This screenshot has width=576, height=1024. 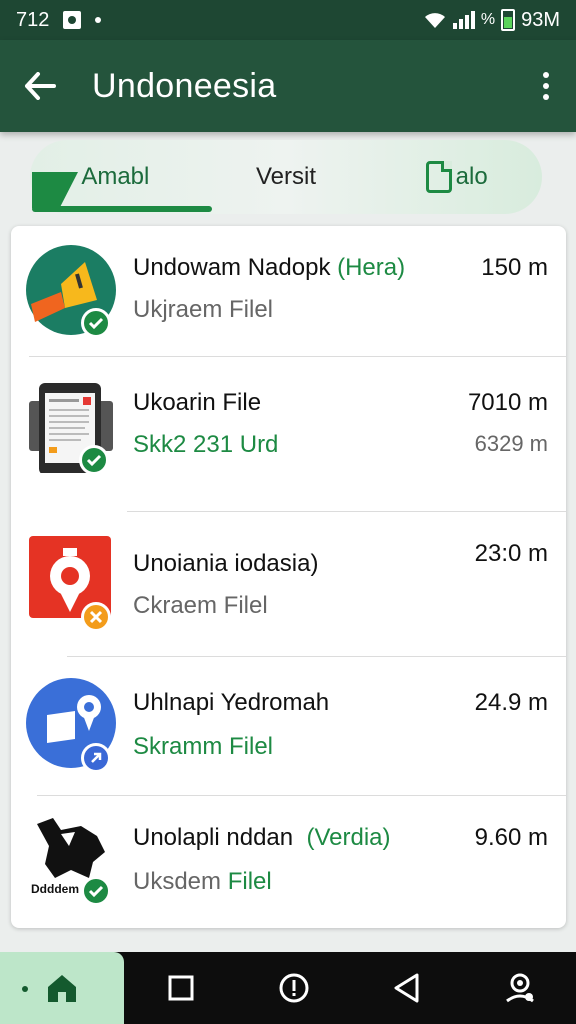 I want to click on tab-amabl: Amabl, so click(x=115, y=177).